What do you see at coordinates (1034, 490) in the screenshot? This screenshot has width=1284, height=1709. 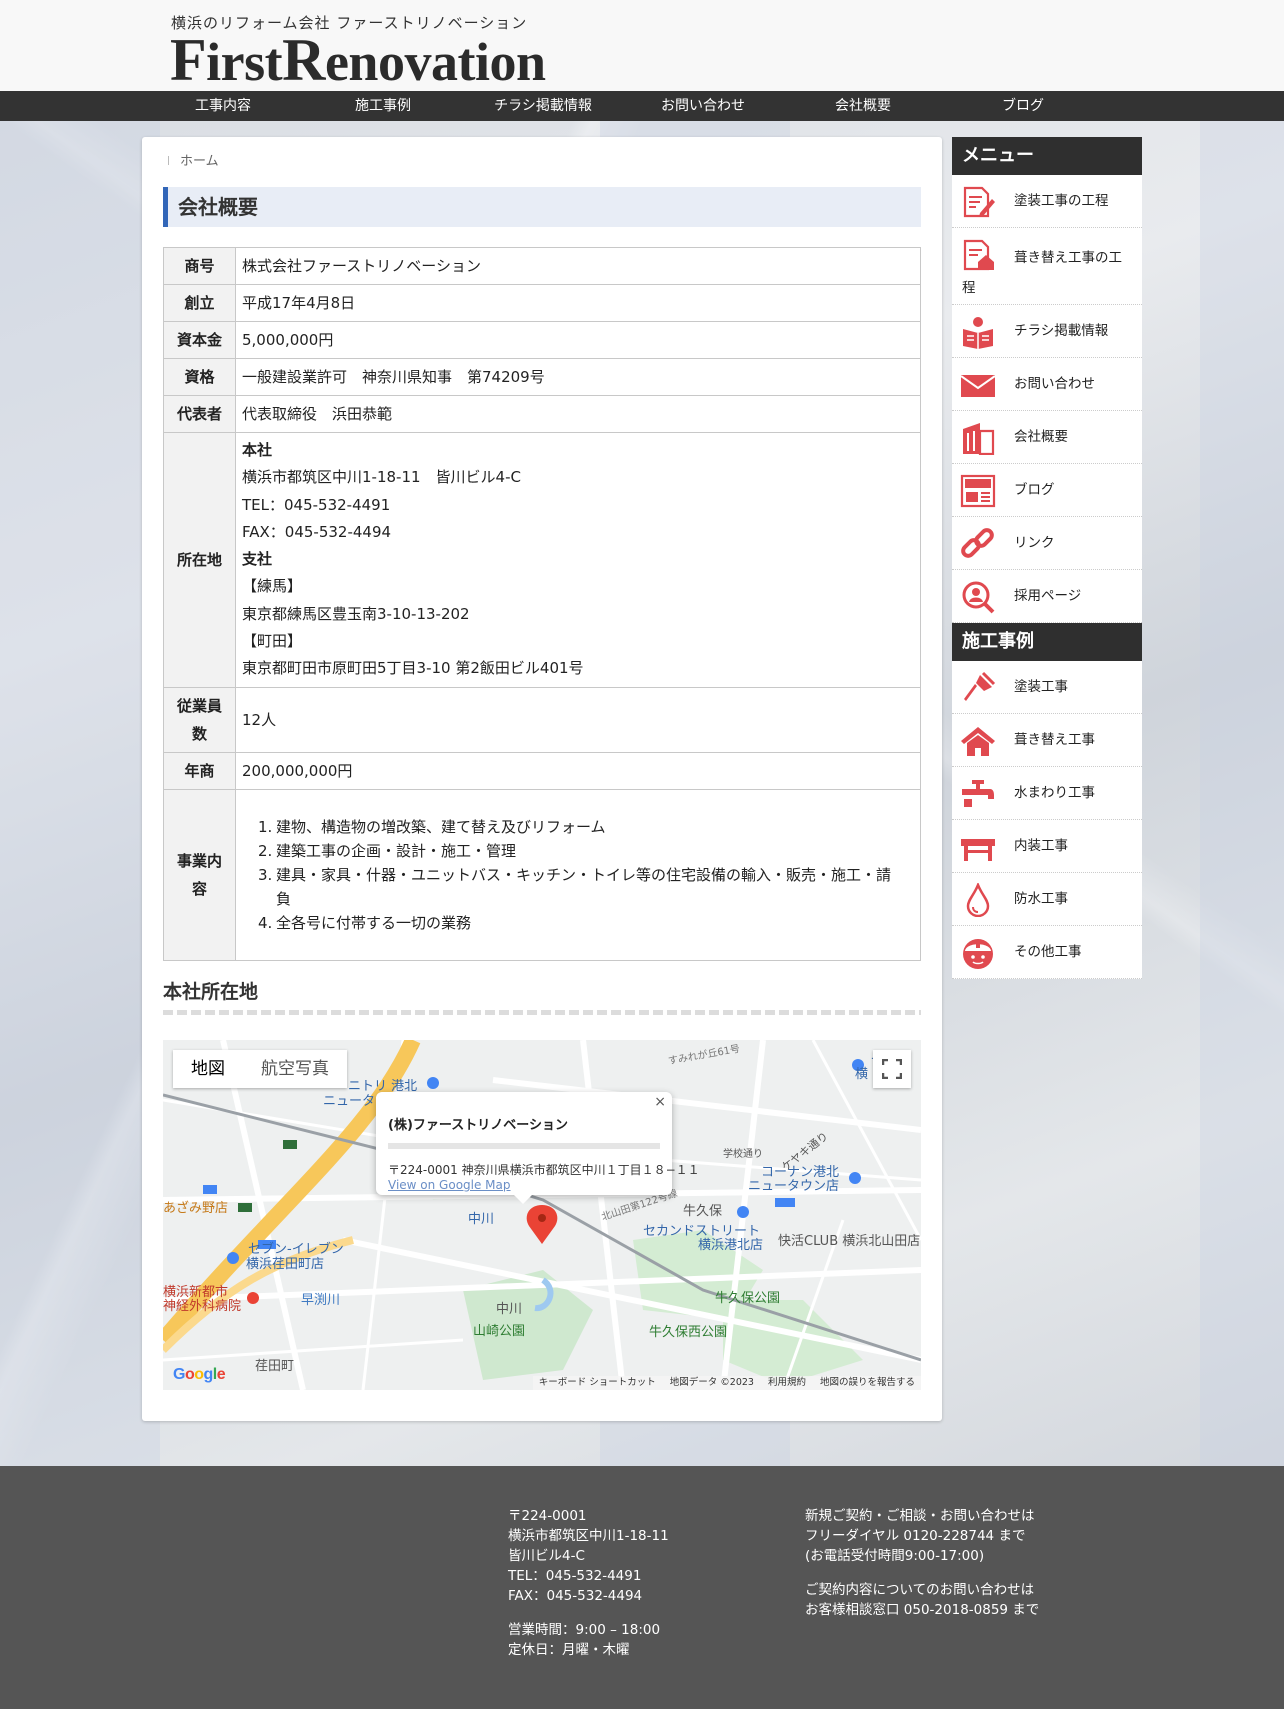 I see `sidebar-item-label: ブログ` at bounding box center [1034, 490].